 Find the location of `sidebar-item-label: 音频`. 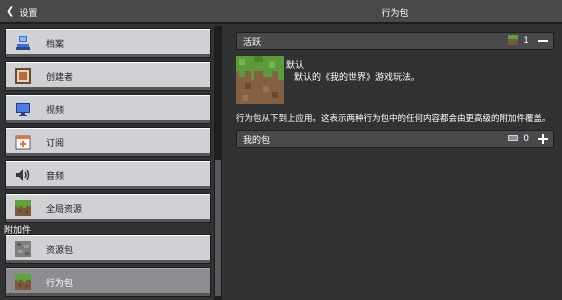

sidebar-item-label: 音频 is located at coordinates (55, 176).